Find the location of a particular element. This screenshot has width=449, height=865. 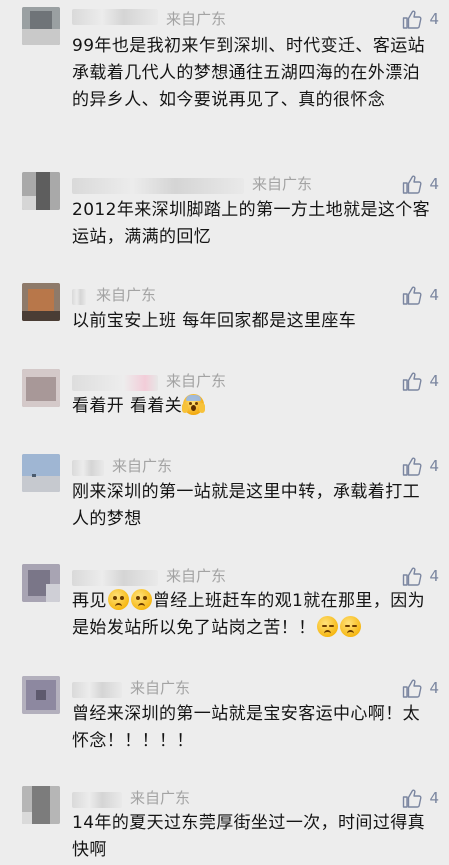

comment-text: 以前宝安上班 每年回家都是这里座车 is located at coordinates (214, 321).